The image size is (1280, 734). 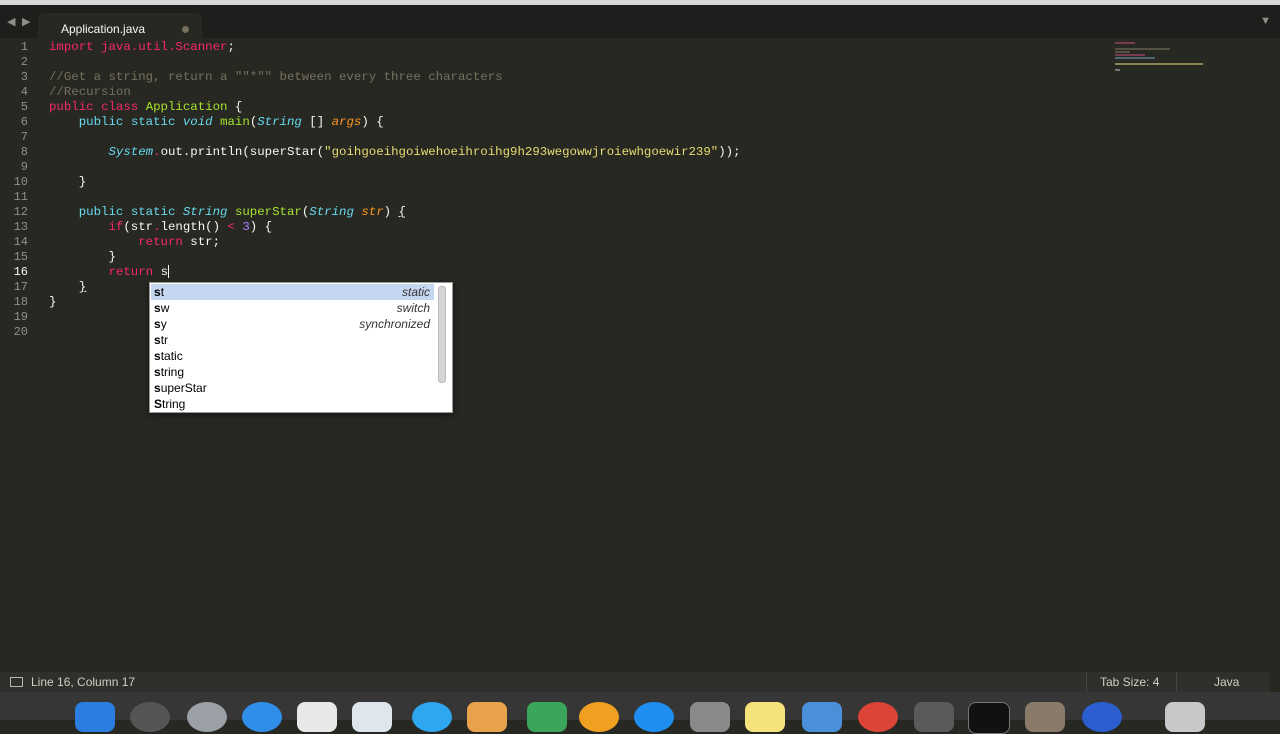 I want to click on tab-menu-icon: ▼, so click(x=1265, y=21).